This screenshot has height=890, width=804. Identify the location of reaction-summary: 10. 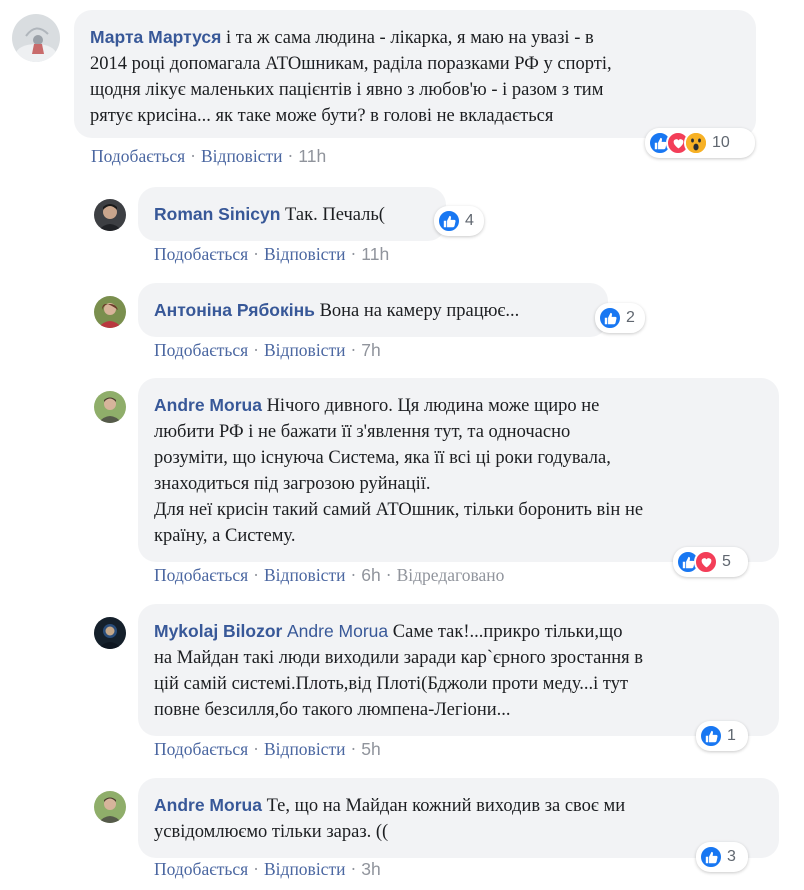
(700, 143).